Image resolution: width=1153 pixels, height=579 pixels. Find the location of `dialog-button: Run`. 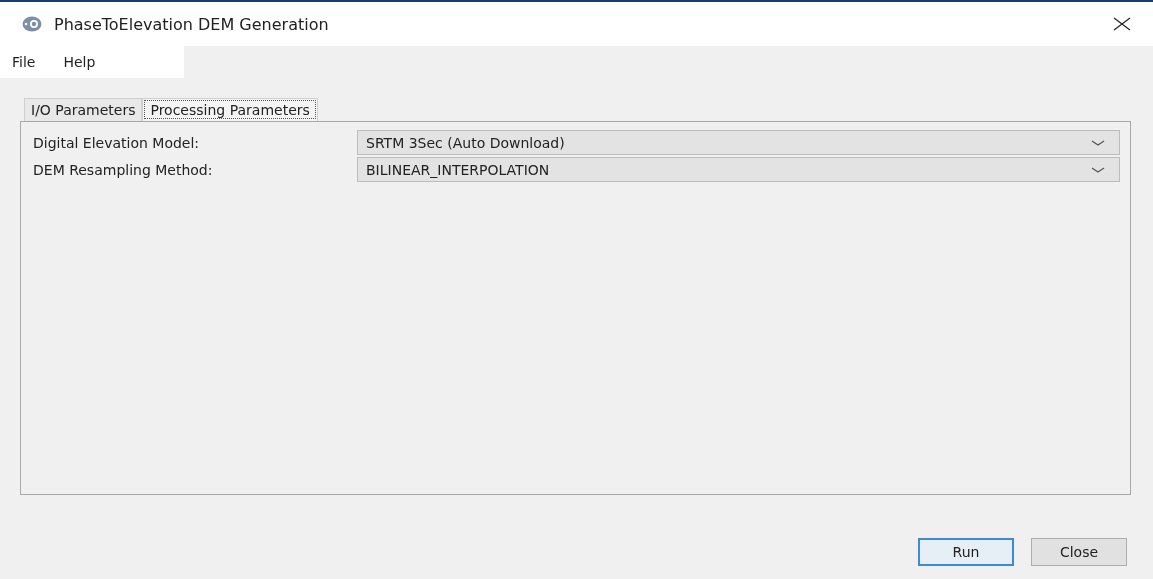

dialog-button: Run is located at coordinates (966, 552).